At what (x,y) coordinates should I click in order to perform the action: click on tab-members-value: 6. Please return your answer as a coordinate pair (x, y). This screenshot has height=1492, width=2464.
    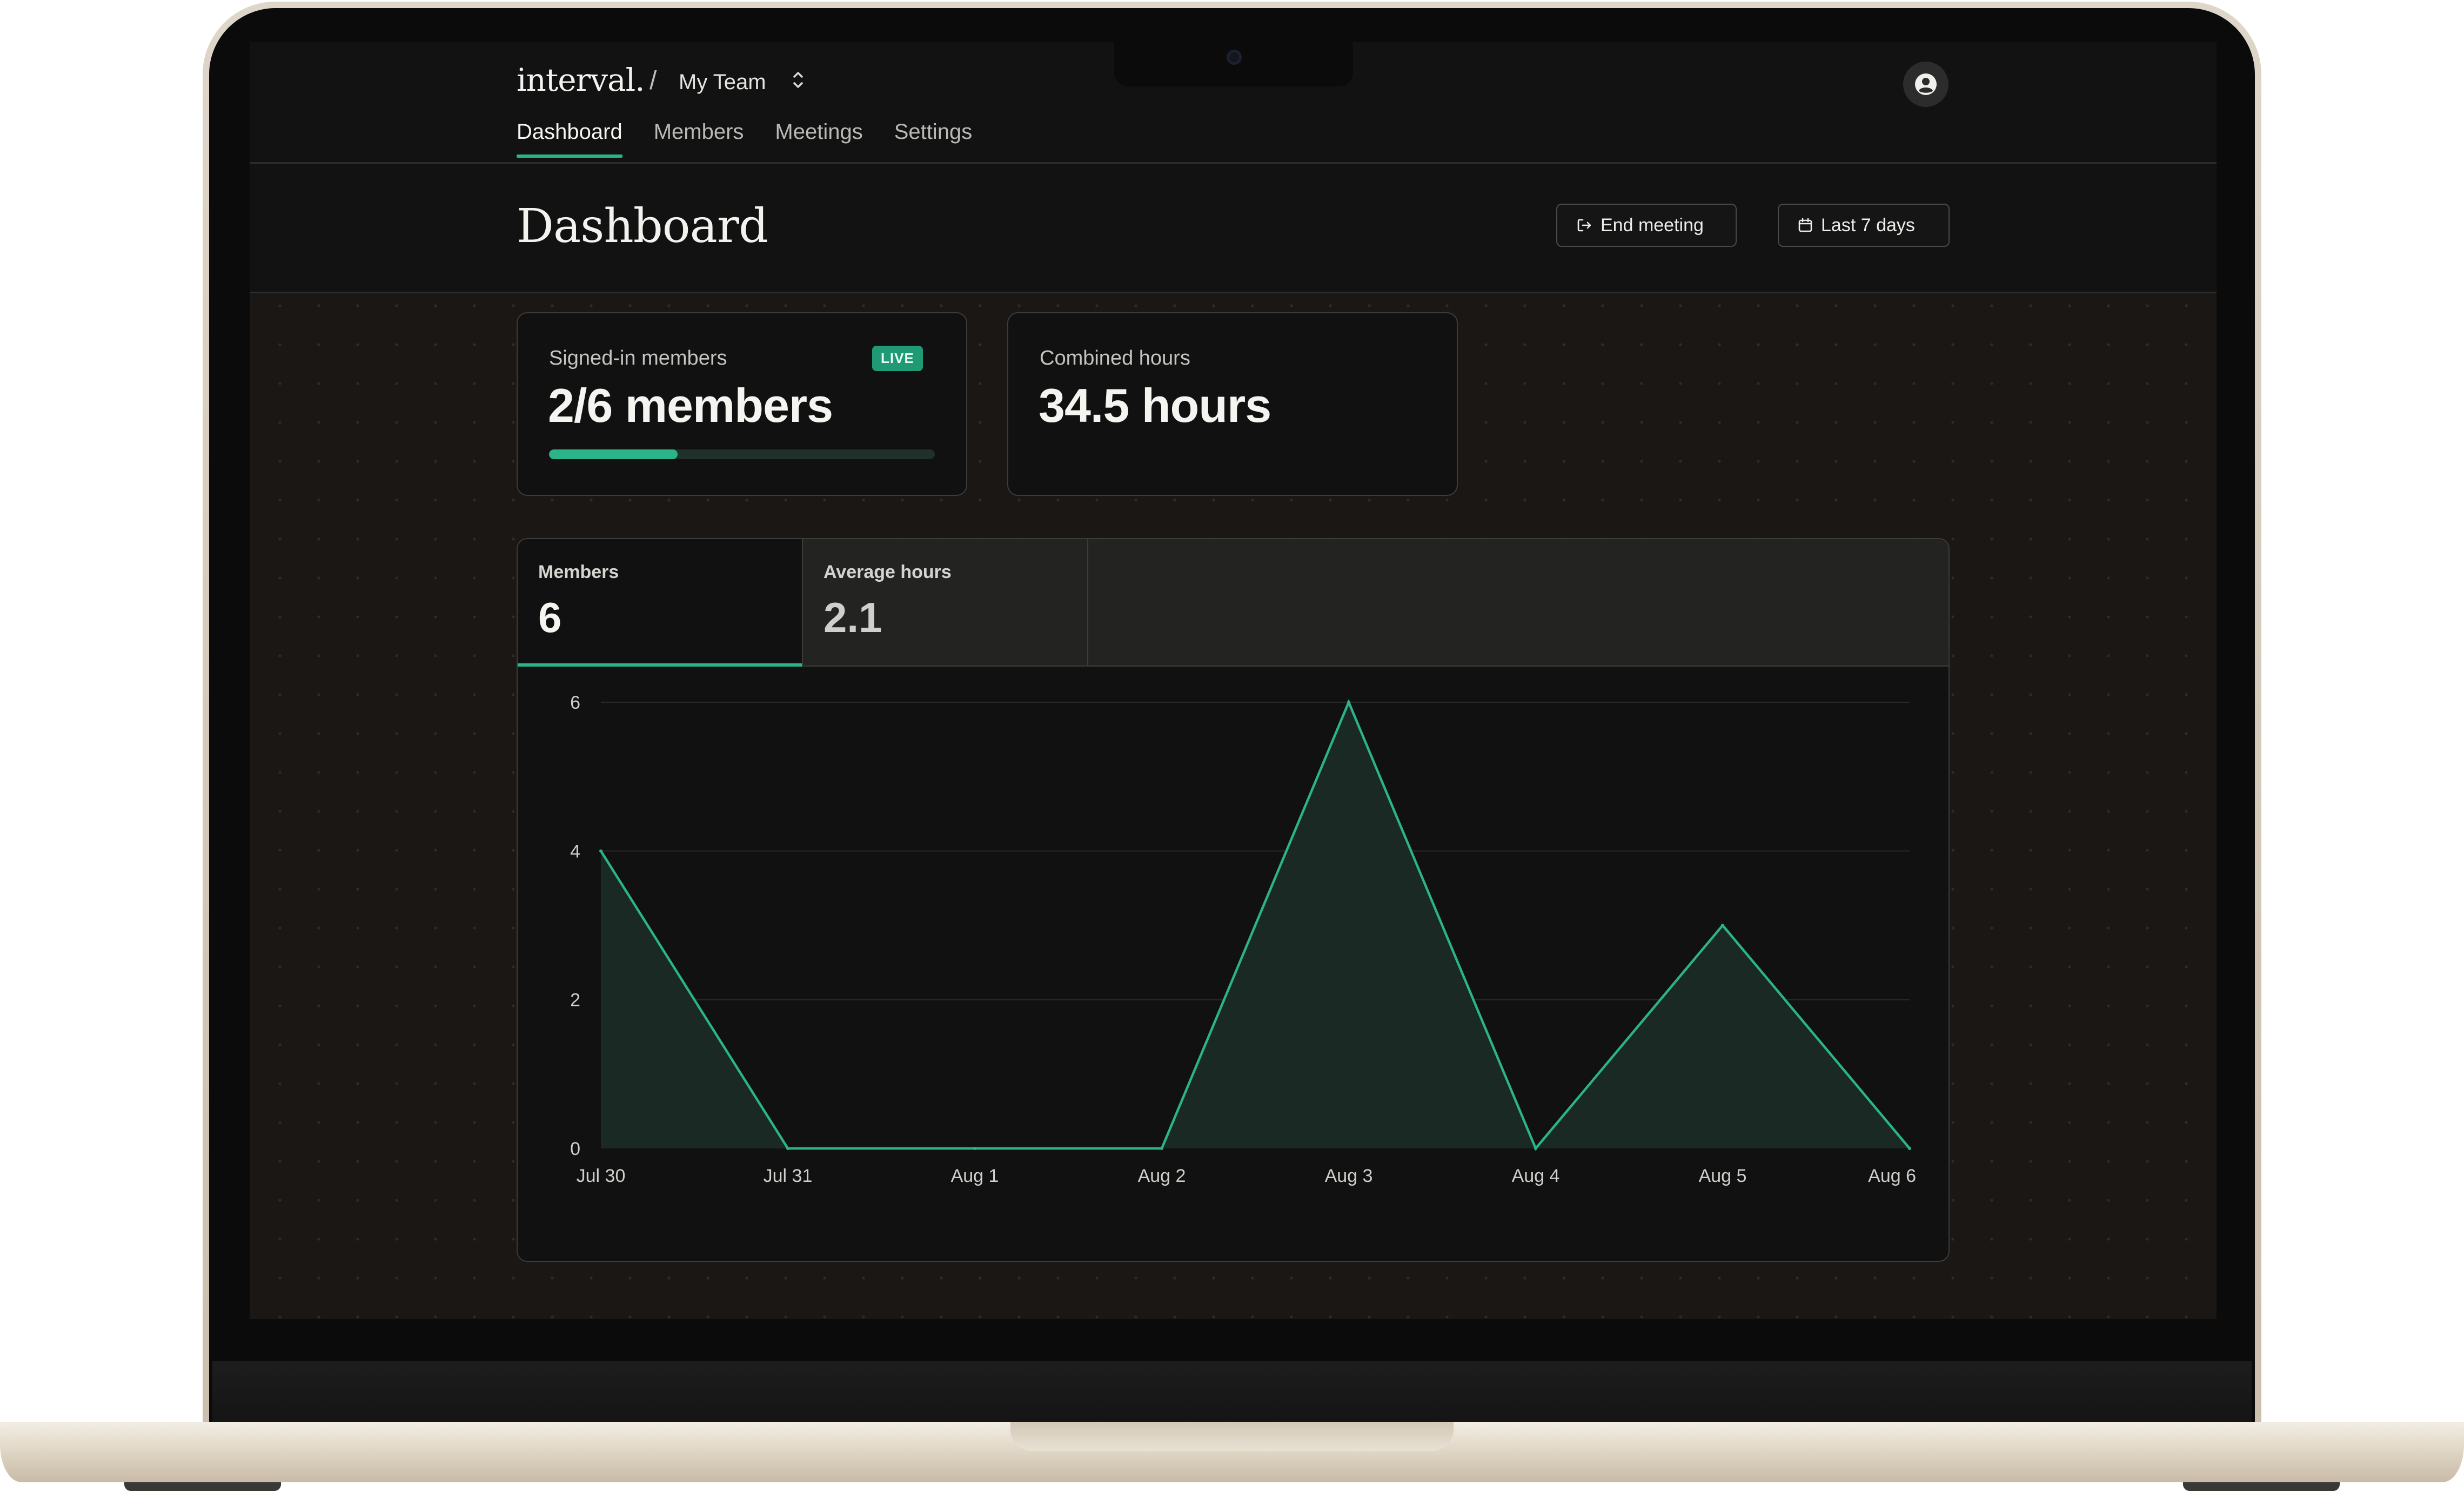
    Looking at the image, I should click on (550, 617).